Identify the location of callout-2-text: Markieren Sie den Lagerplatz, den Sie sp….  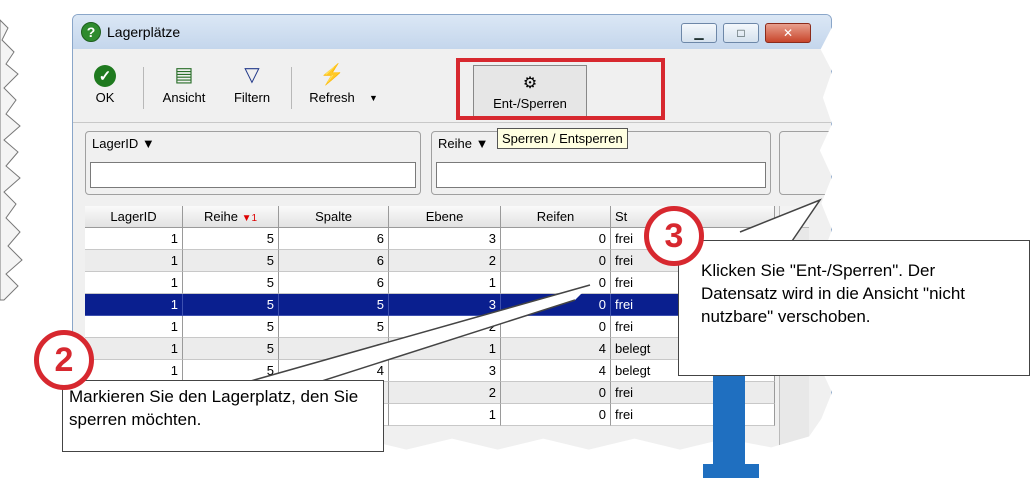
(214, 408).